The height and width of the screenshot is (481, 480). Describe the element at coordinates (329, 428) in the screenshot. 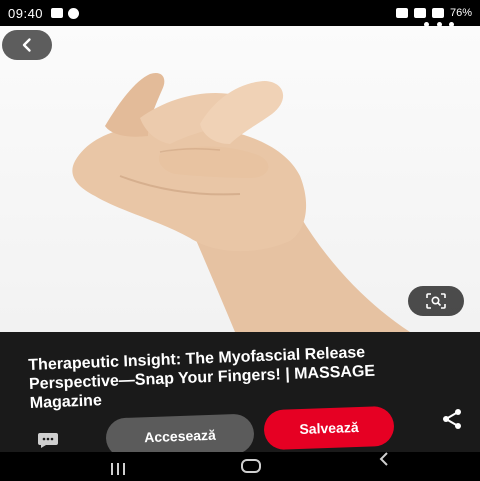

I see `save-button: Salvează` at that location.